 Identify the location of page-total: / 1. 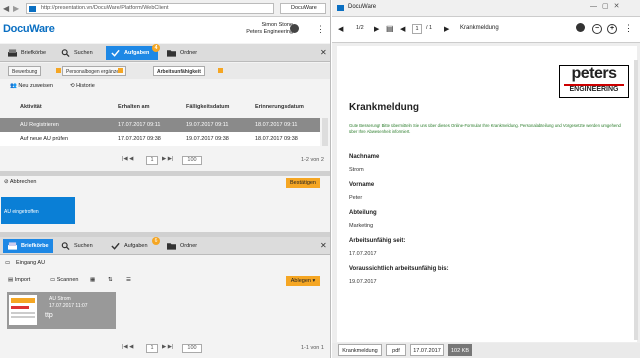
(429, 28).